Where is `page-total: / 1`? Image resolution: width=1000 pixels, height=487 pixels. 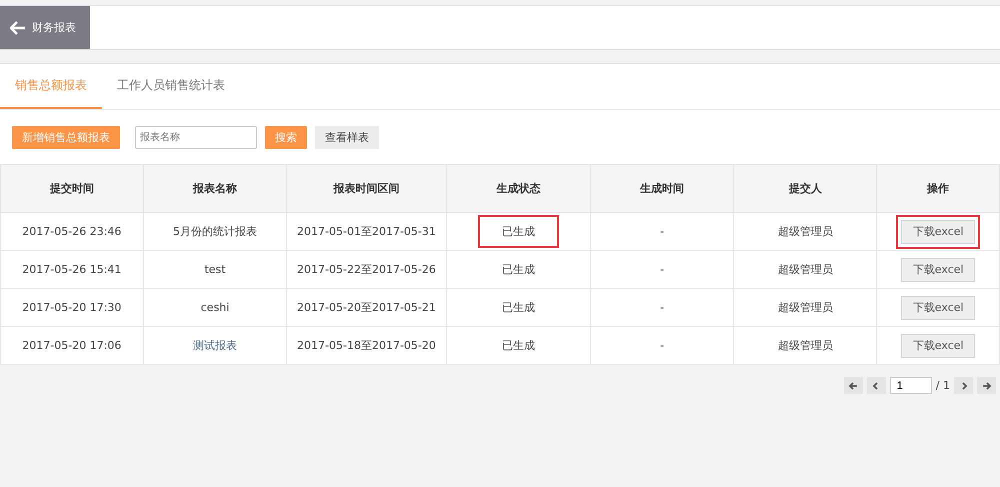 page-total: / 1 is located at coordinates (943, 385).